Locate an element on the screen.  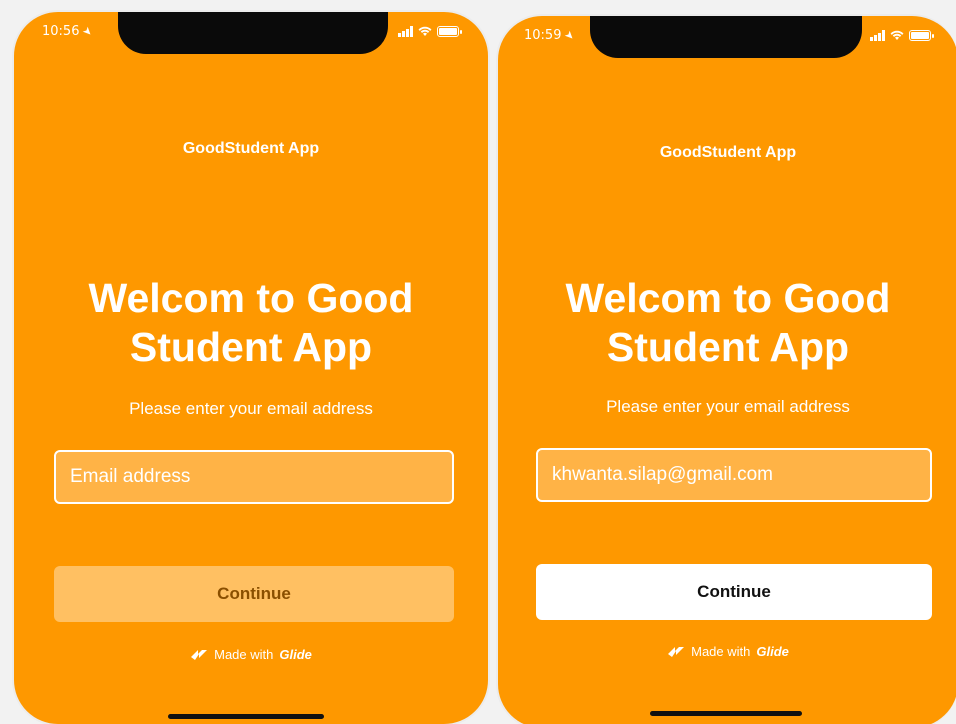
email-value: khwanta.silap@gmail.com is located at coordinates (662, 474).